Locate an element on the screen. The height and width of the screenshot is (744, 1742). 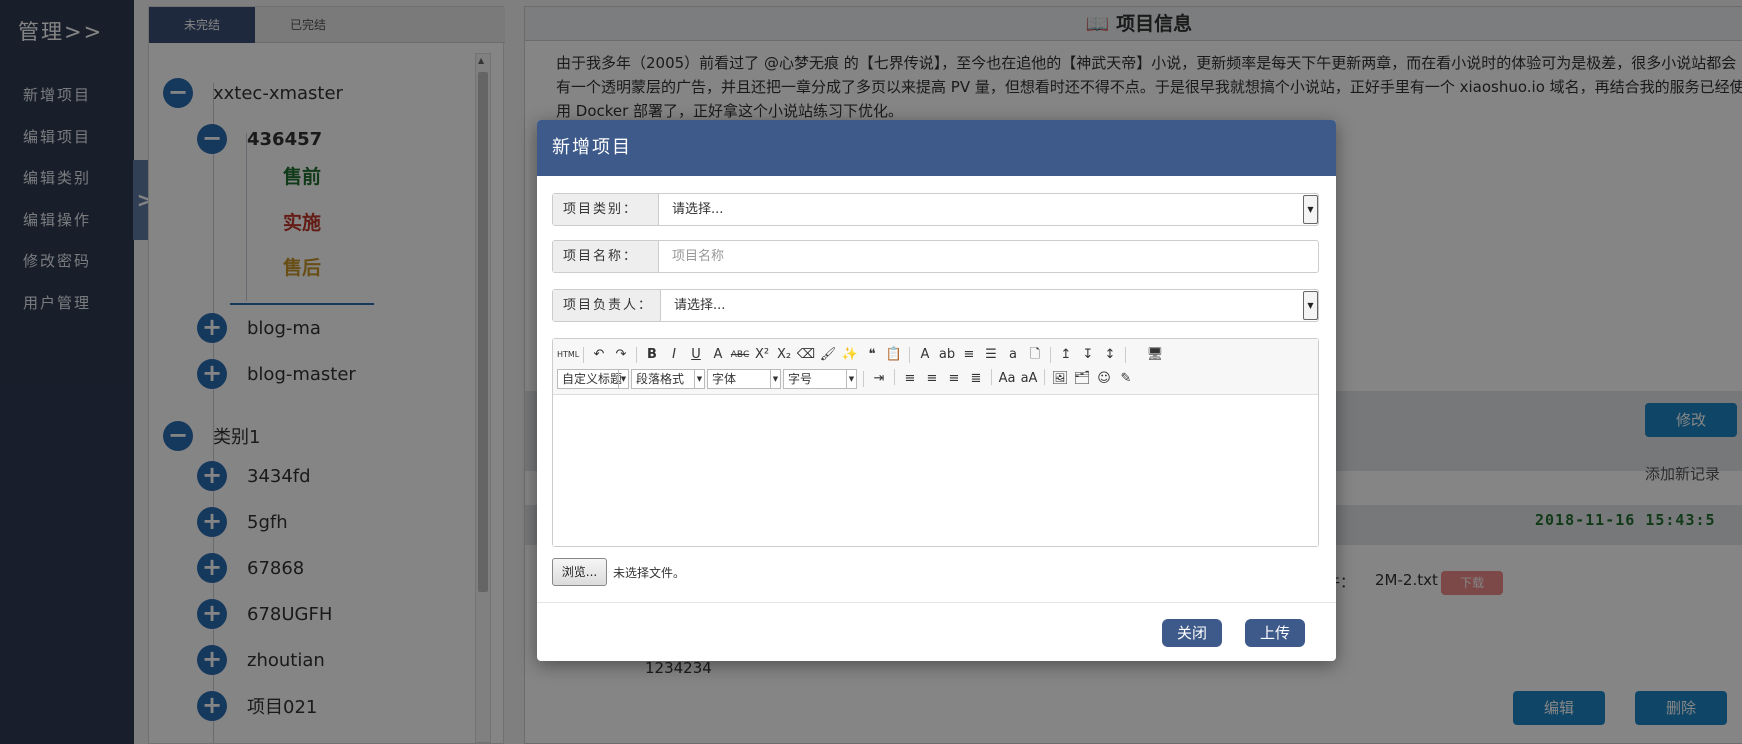
category-label: 项目类别： is located at coordinates (606, 209).